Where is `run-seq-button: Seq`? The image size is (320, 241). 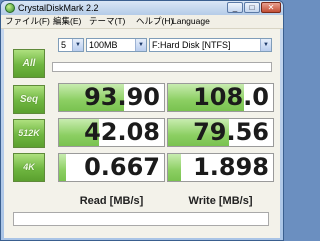
run-seq-button: Seq is located at coordinates (29, 99).